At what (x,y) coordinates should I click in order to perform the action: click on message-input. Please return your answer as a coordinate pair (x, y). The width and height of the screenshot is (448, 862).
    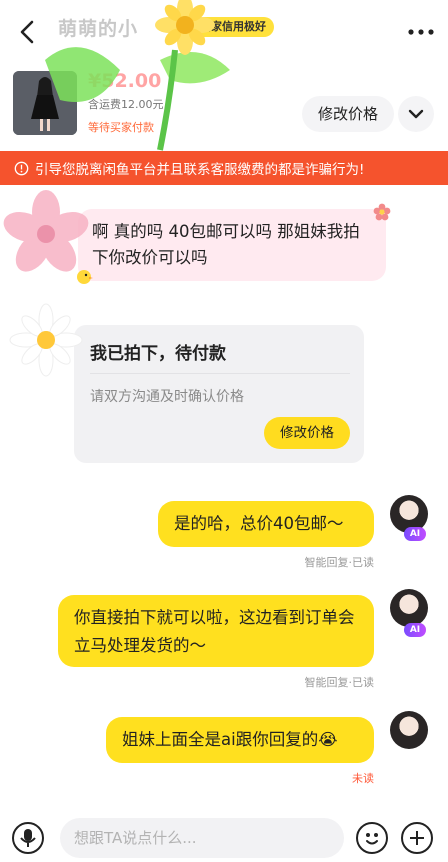
    Looking at the image, I should click on (202, 838).